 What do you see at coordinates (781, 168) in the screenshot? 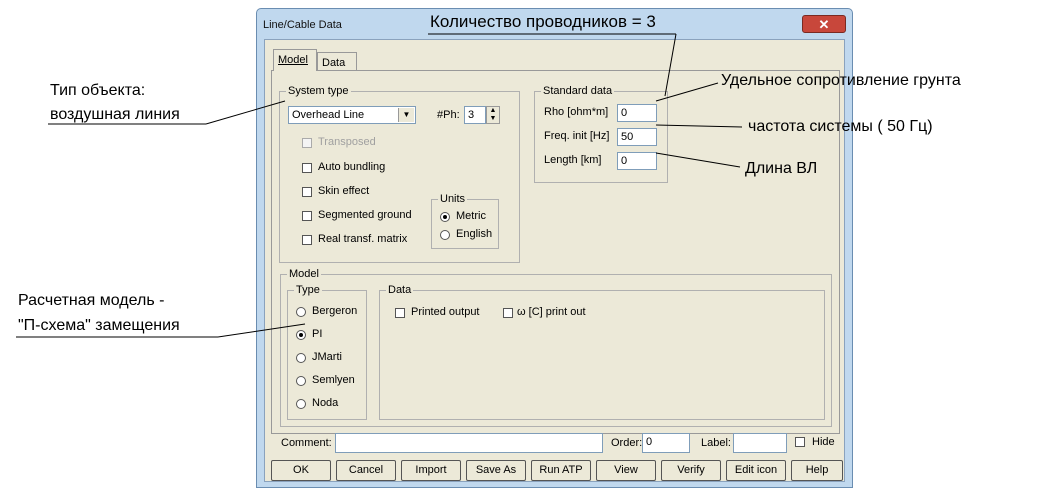
I see `annotation-length: Длина ВЛ` at bounding box center [781, 168].